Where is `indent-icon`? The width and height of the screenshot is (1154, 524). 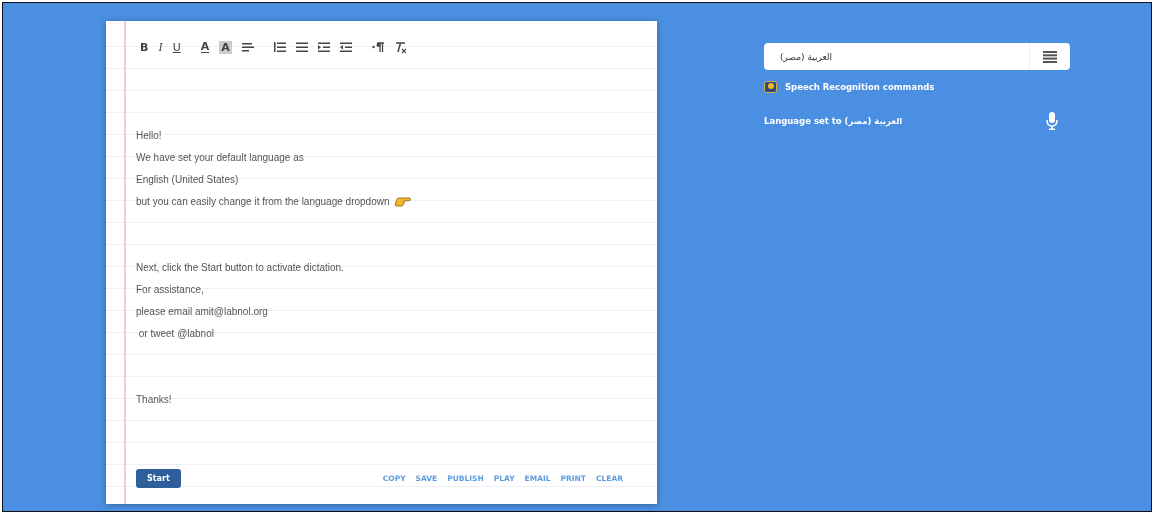 indent-icon is located at coordinates (323, 47).